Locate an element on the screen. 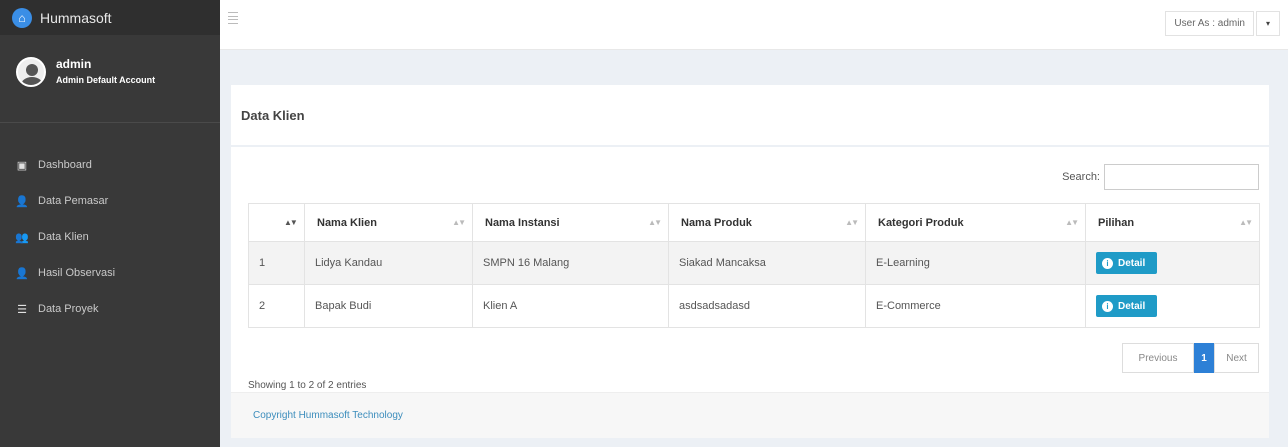  footer: Copyright Hummasoft Technology is located at coordinates (750, 415).